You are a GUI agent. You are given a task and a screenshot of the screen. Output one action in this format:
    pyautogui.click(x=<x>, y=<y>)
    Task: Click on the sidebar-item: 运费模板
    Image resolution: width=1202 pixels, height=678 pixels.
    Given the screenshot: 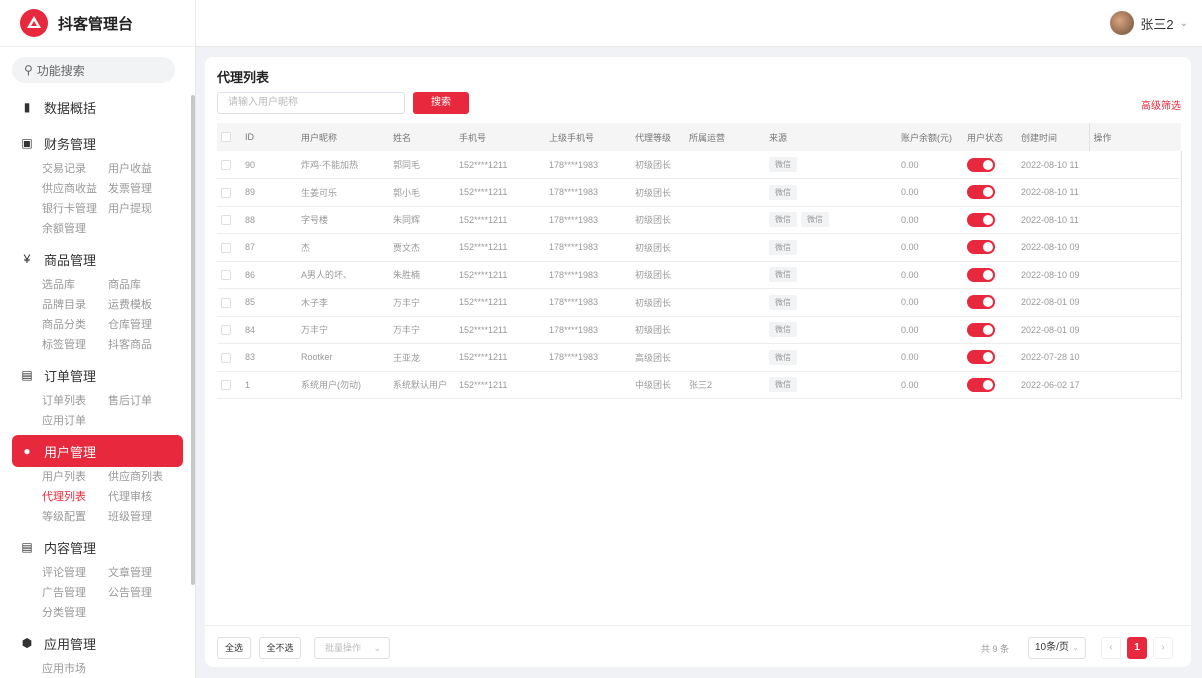 What is the action you would take?
    pyautogui.click(x=148, y=305)
    